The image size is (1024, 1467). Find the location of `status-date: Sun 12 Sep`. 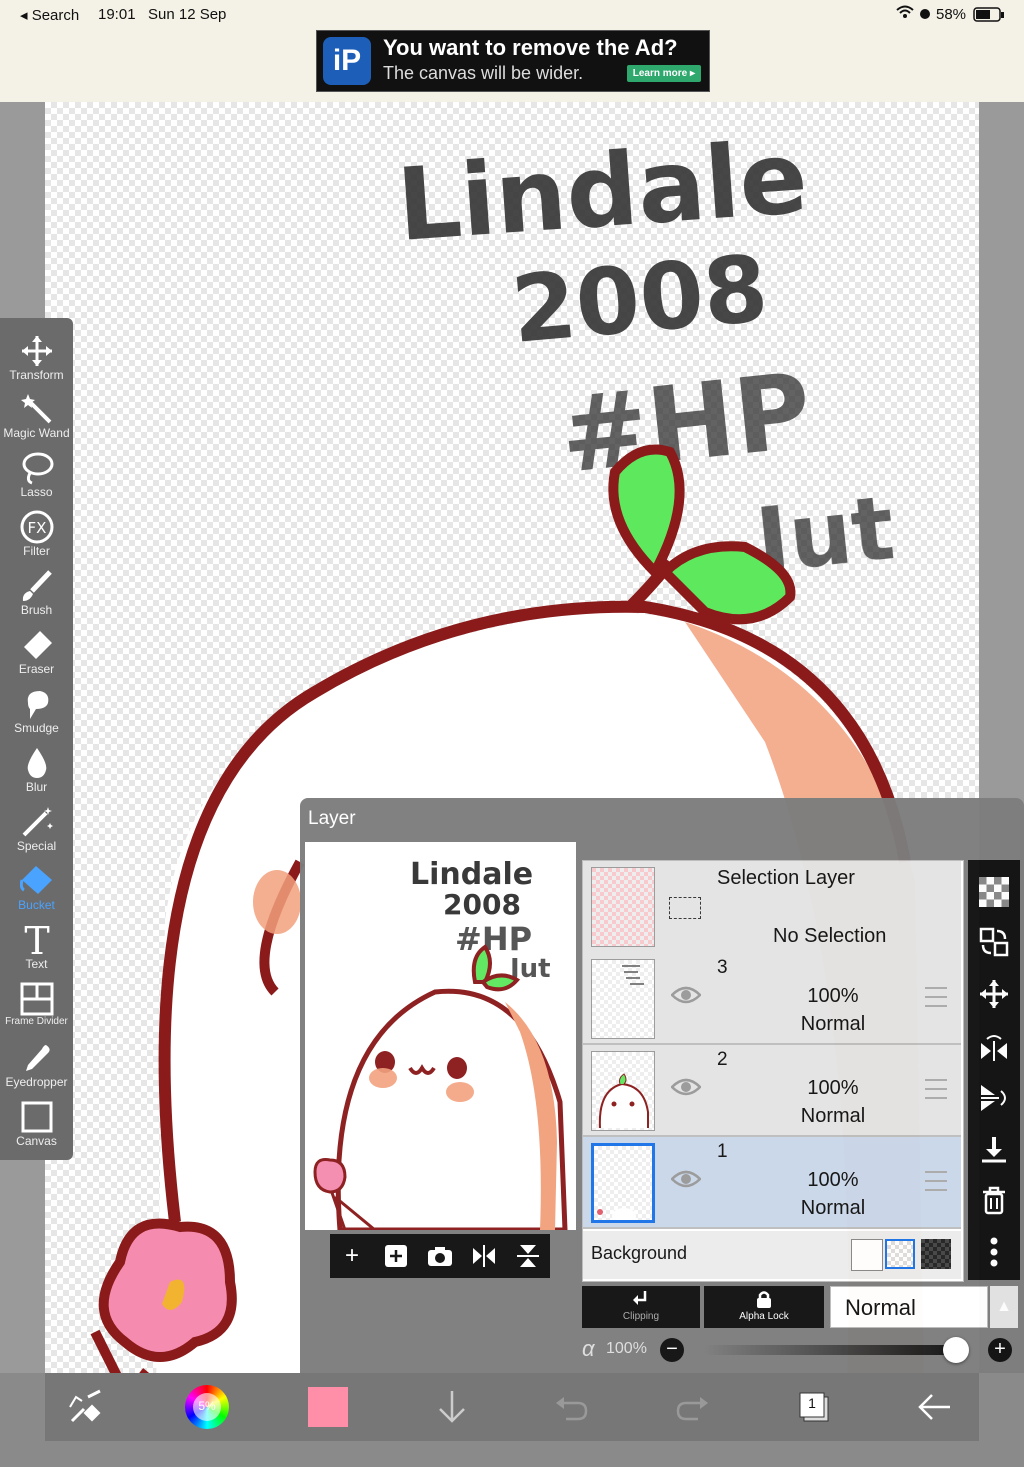

status-date: Sun 12 Sep is located at coordinates (187, 14).